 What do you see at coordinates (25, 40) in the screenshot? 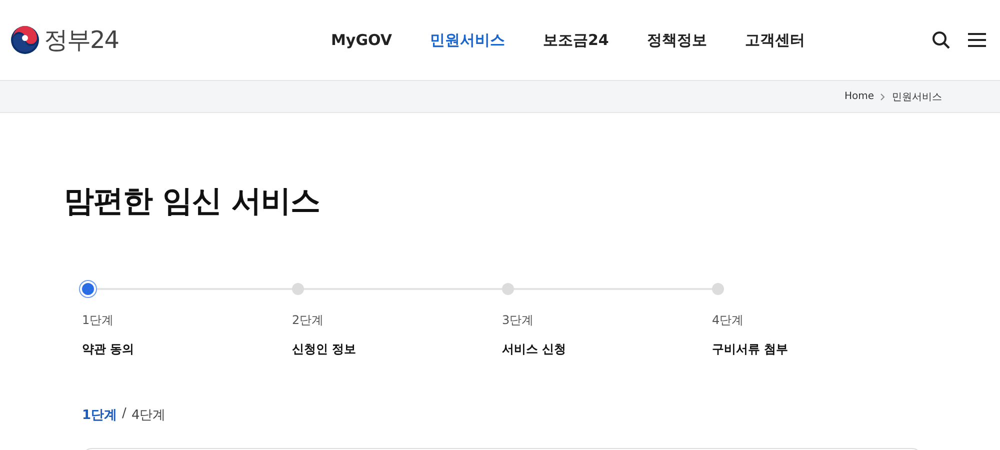
I see `logo-icon` at bounding box center [25, 40].